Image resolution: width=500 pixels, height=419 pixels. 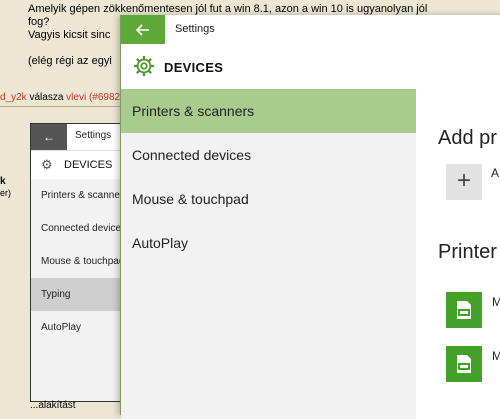 What do you see at coordinates (467, 138) in the screenshot?
I see `add-printer-heading: Add pr` at bounding box center [467, 138].